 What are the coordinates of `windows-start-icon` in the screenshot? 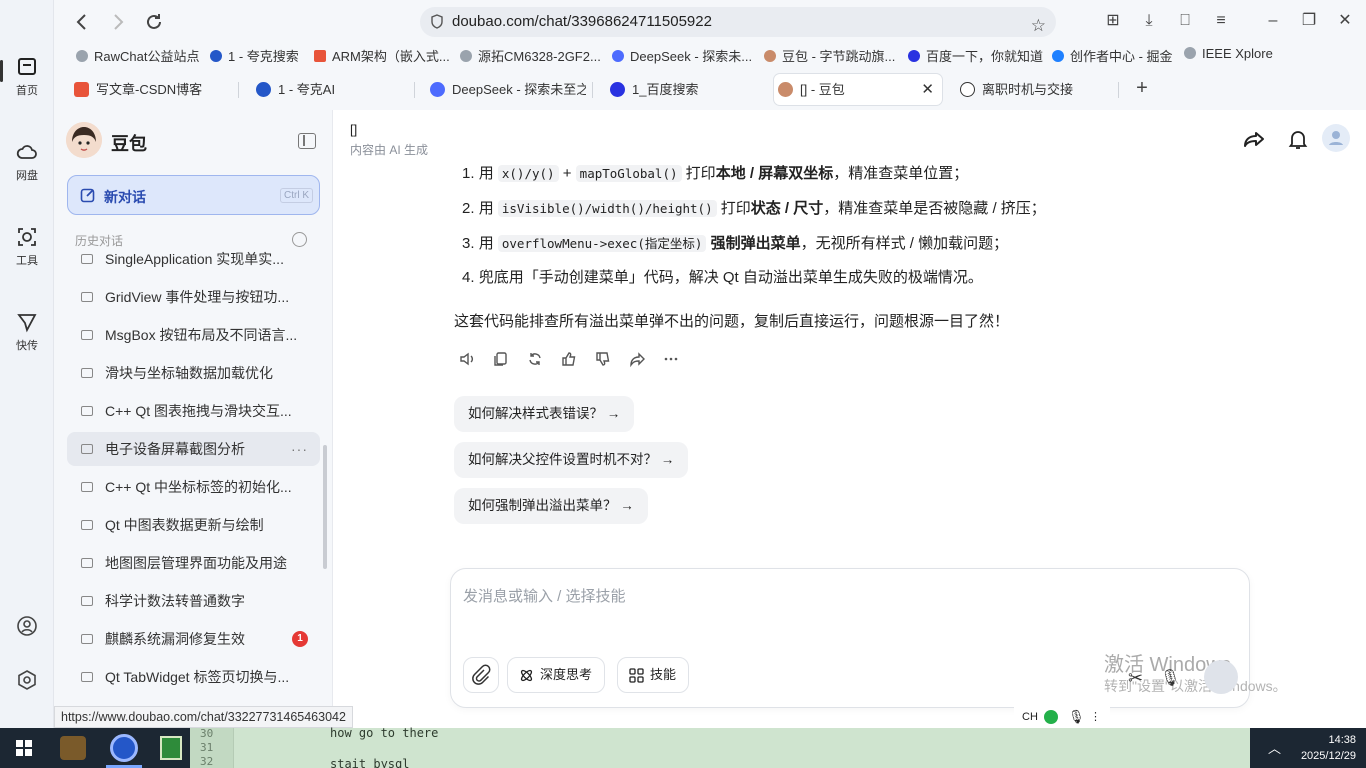 It's located at (24, 748).